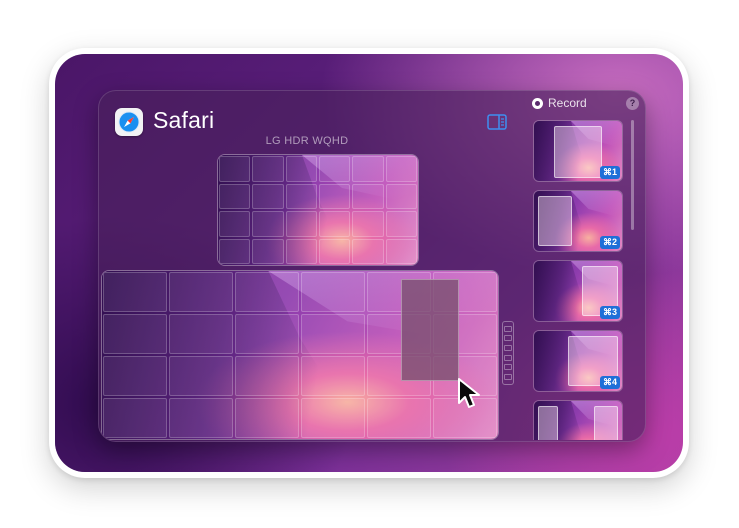 Image resolution: width=739 pixels, height=528 pixels. What do you see at coordinates (609, 382) in the screenshot?
I see `layout-shortcut-badge: ⌘4` at bounding box center [609, 382].